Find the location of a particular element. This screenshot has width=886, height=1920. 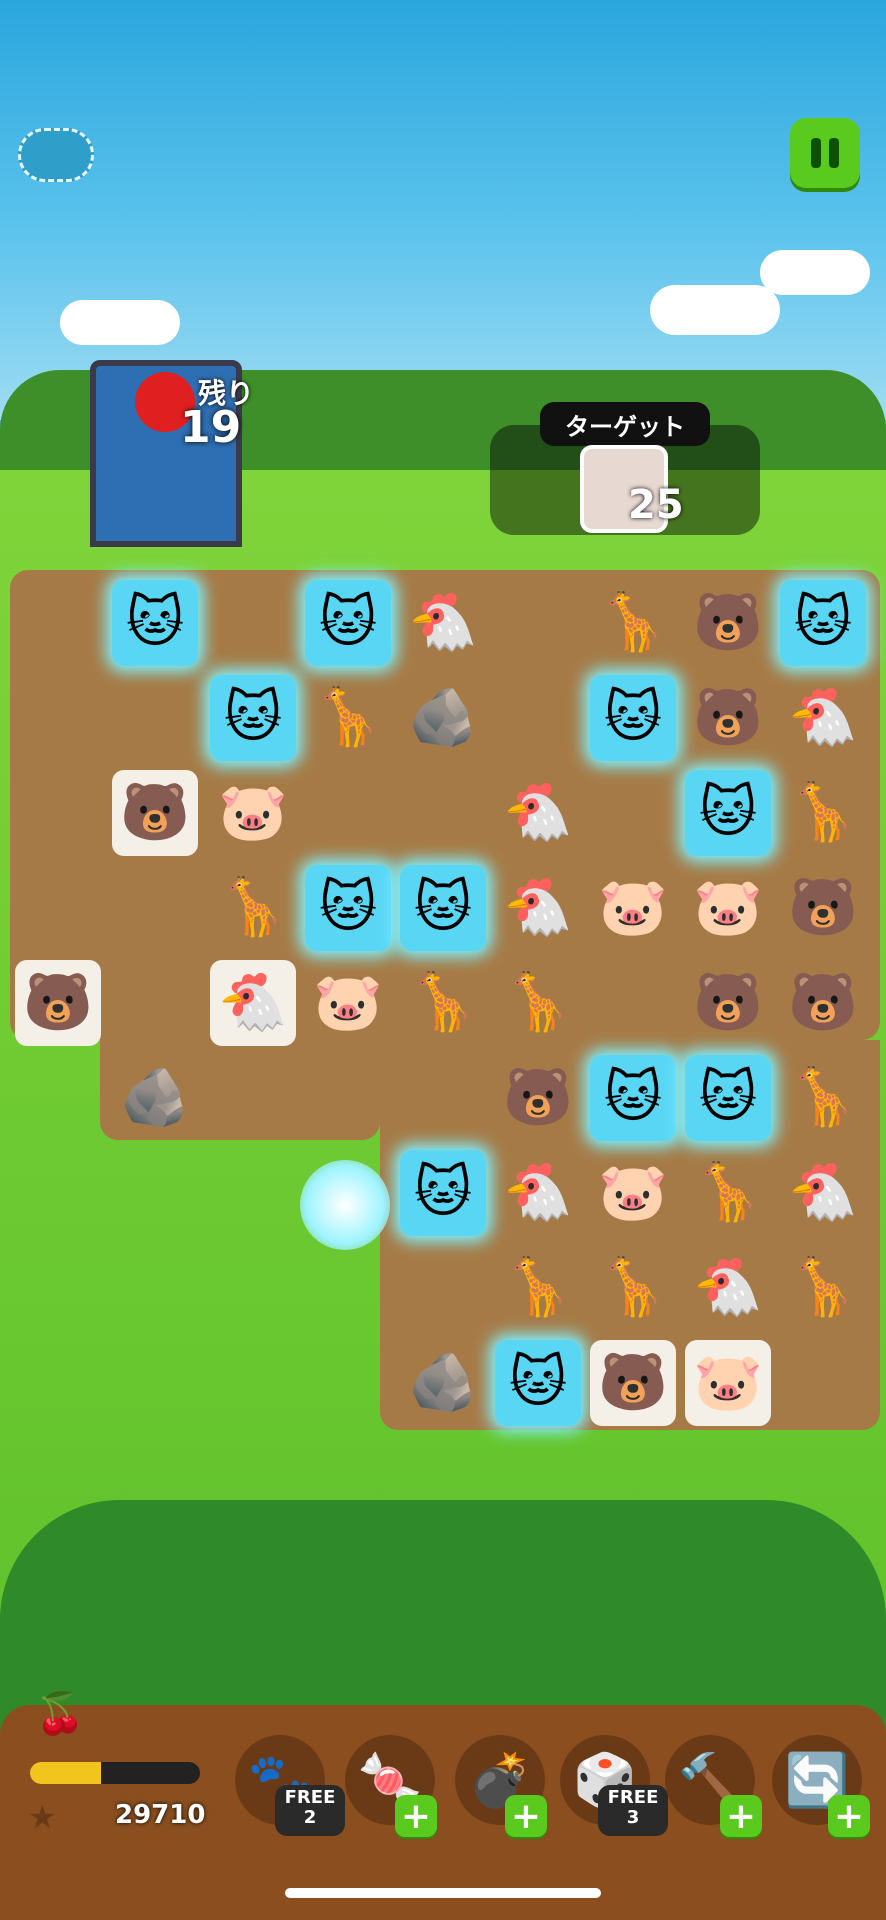

lightning-burst-icon is located at coordinates (345, 1205).